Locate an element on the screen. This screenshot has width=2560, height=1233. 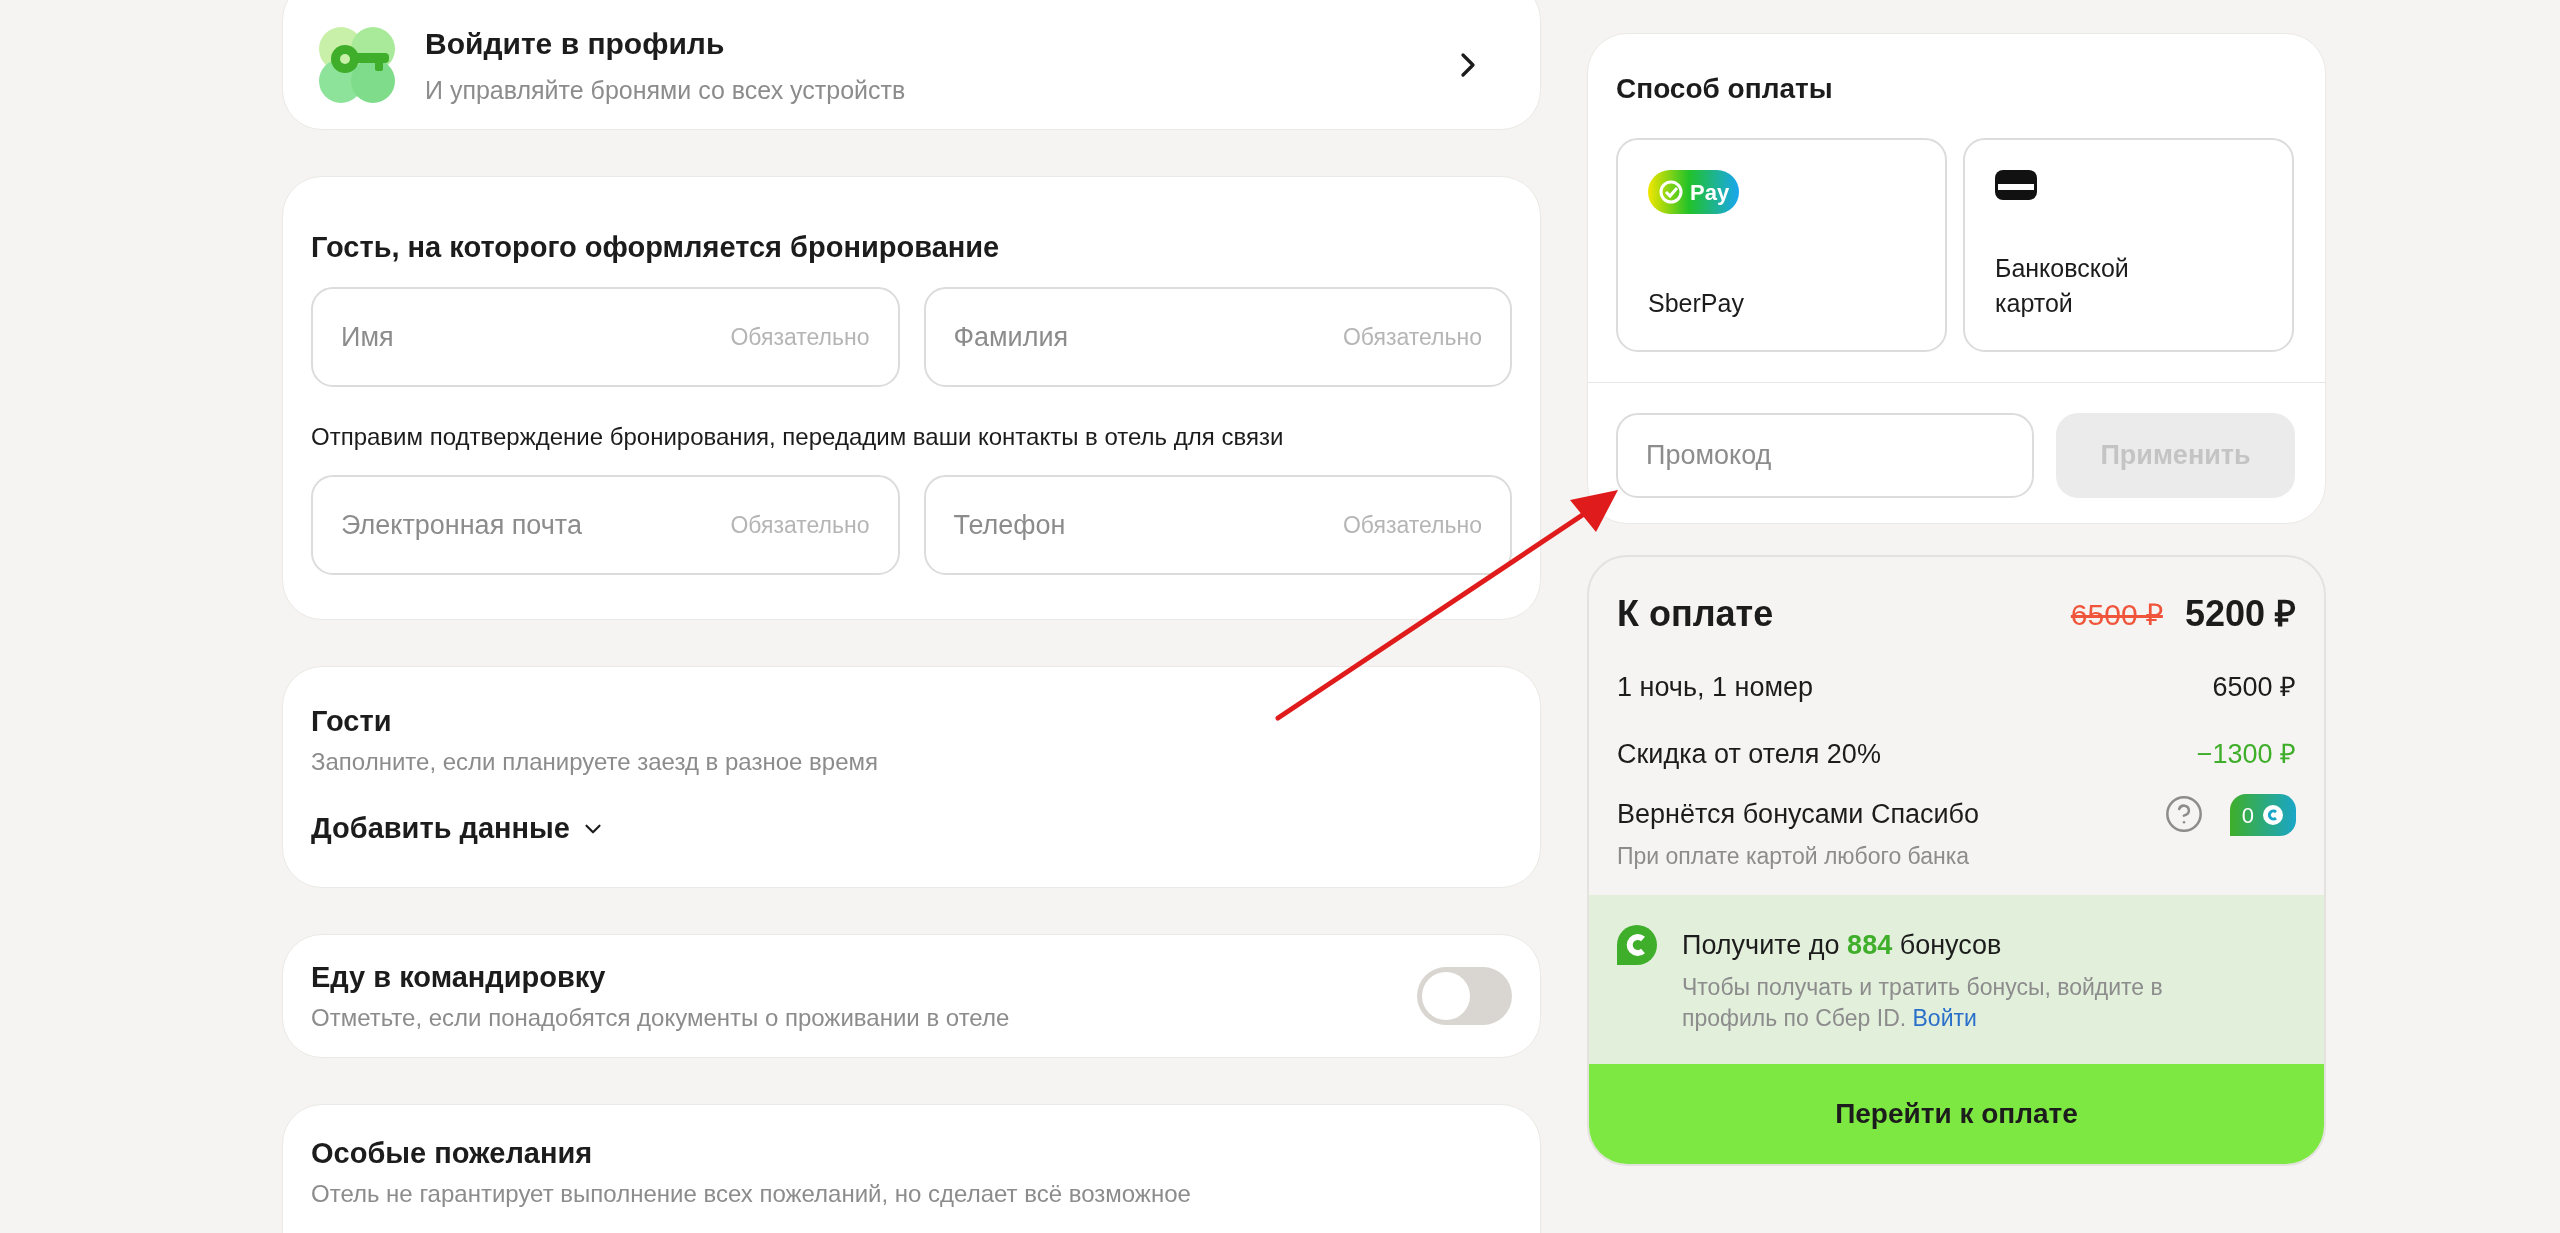
bonus-count: 0 is located at coordinates (2247, 815).